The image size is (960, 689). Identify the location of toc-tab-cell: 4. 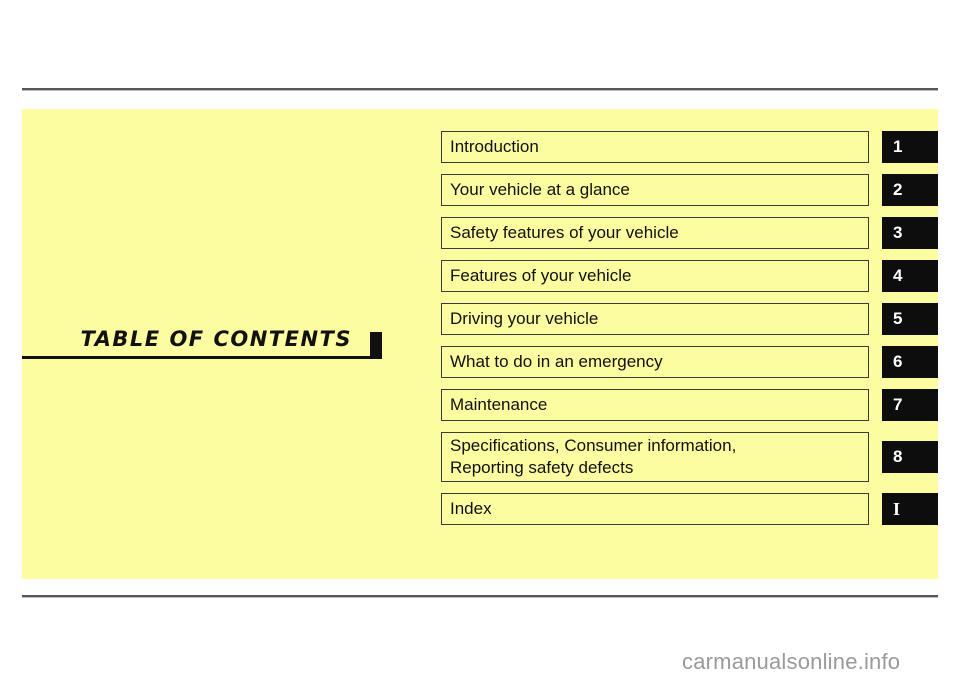
(910, 276).